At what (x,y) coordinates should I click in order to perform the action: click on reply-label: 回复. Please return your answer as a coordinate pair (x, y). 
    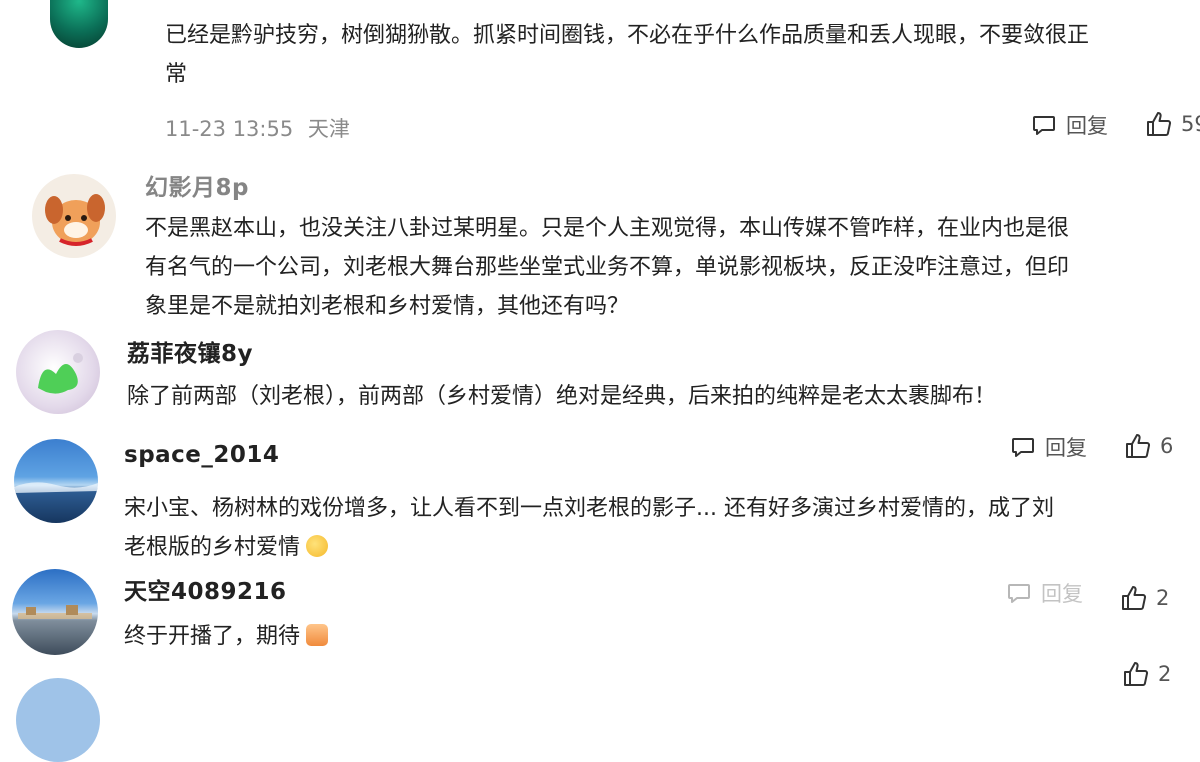
    Looking at the image, I should click on (1087, 126).